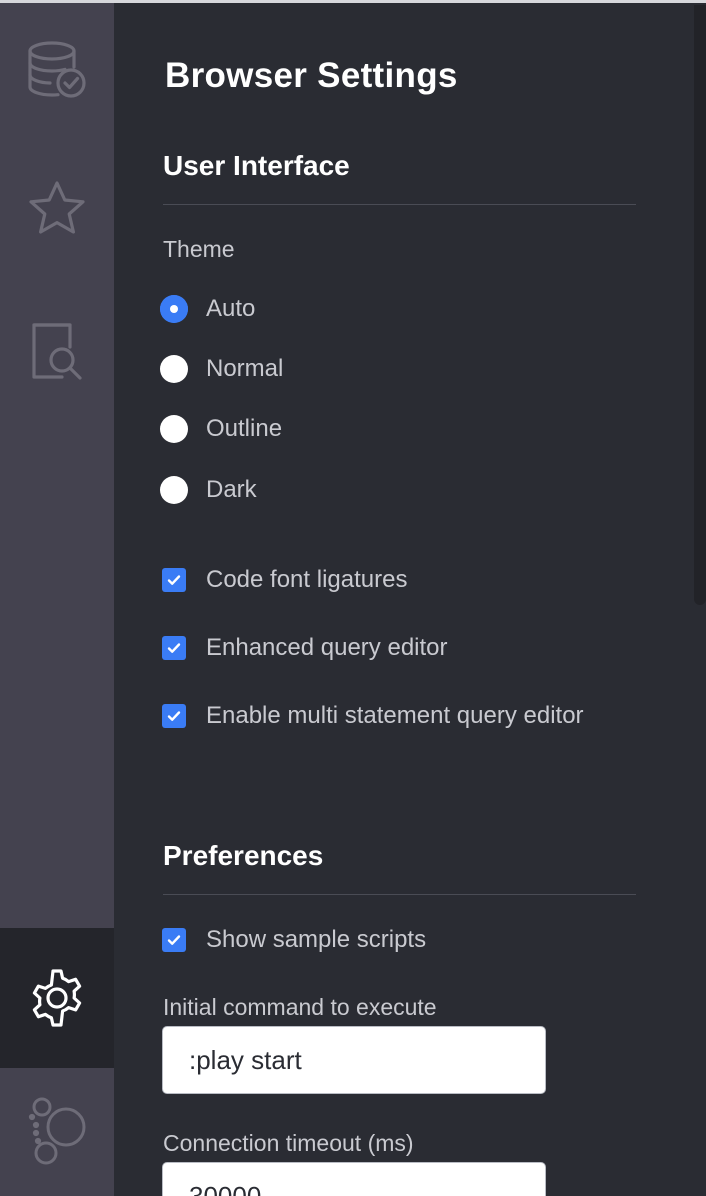  Describe the element at coordinates (395, 715) in the screenshot. I see `option-label: Enable multi statement query editor` at that location.